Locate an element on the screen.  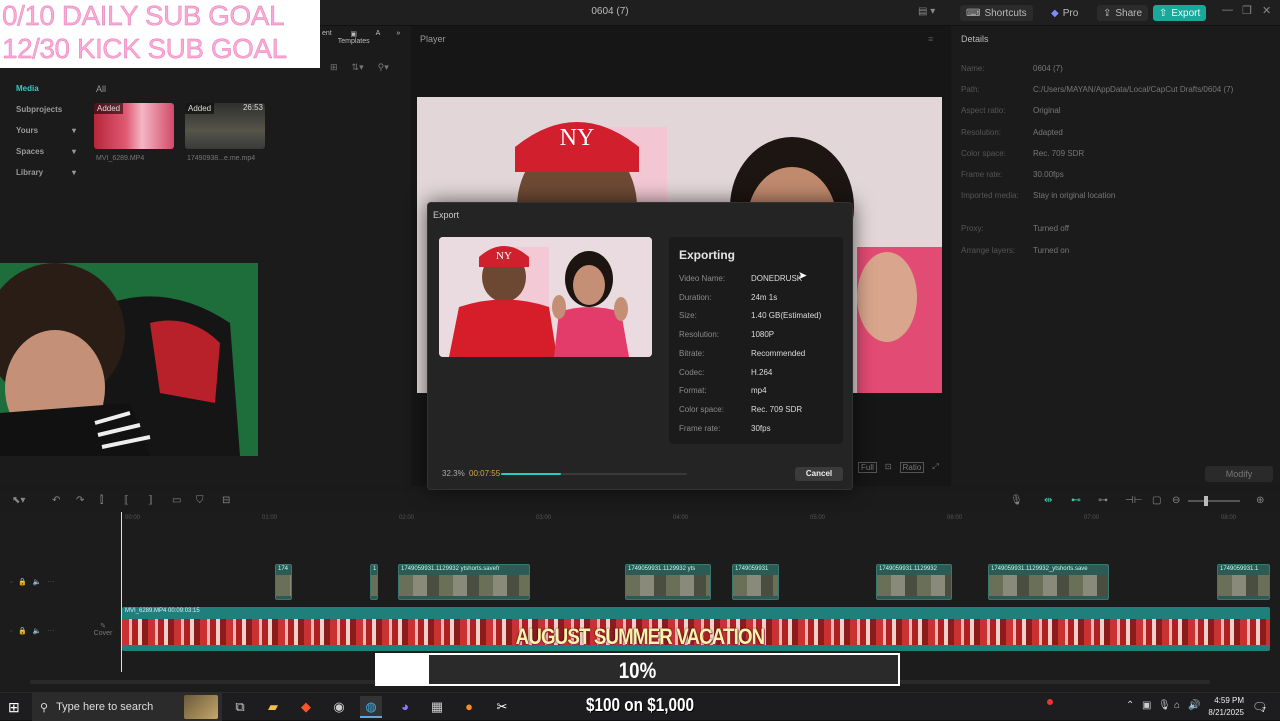
export-setting-value: DONEDRUSK is located at coordinates (777, 278).